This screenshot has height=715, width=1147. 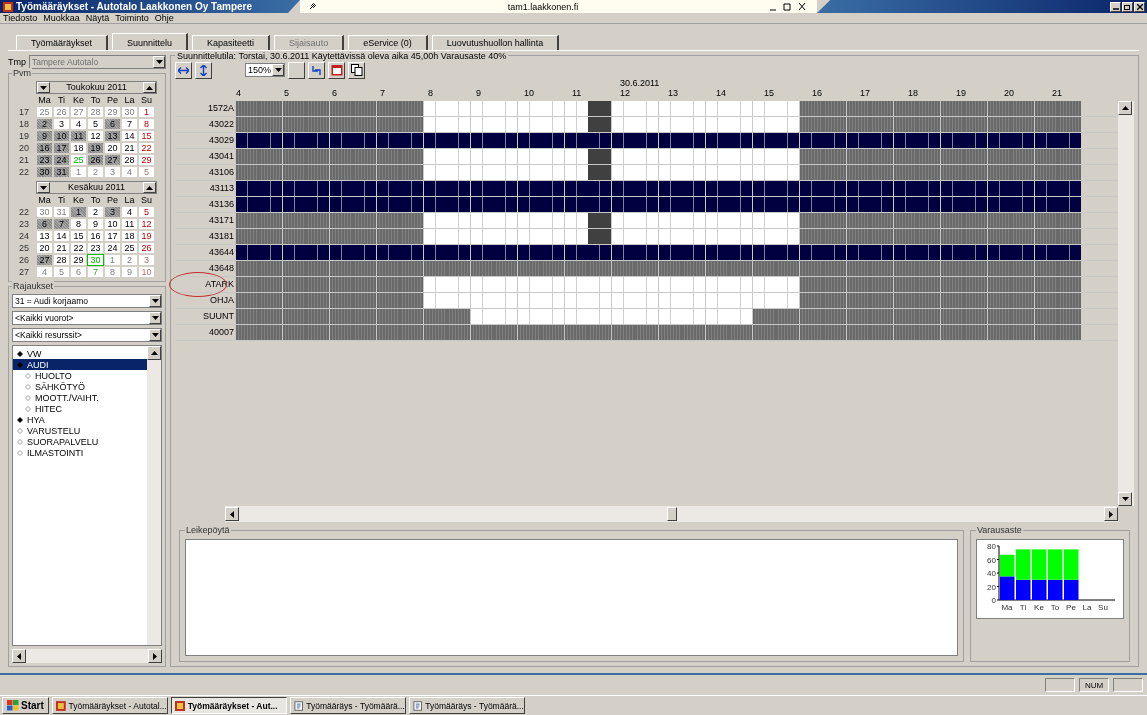 I want to click on tab: Luovutushuollon hallinta, so click(x=495, y=42).